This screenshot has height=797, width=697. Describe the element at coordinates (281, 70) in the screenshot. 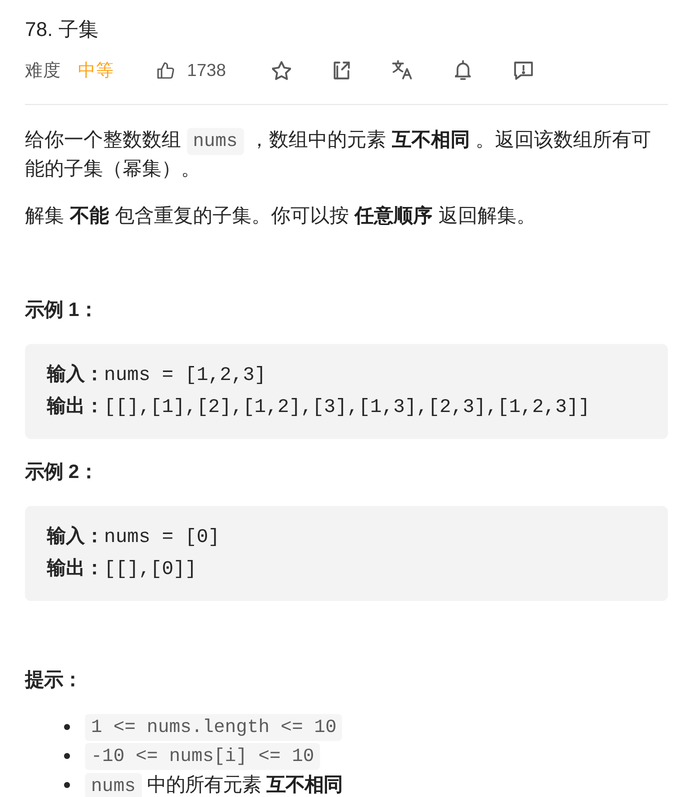

I see `star-icon` at that location.